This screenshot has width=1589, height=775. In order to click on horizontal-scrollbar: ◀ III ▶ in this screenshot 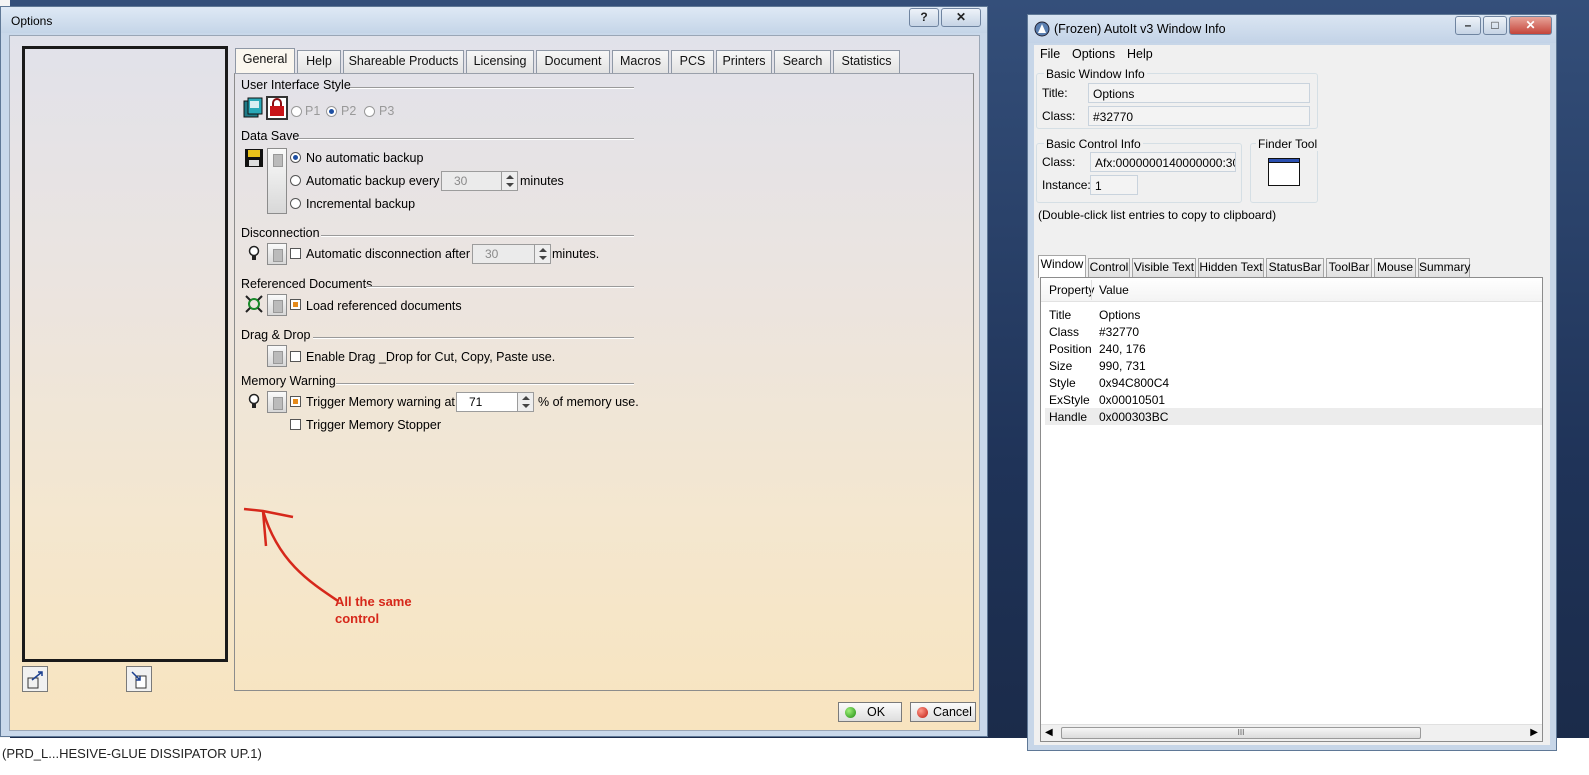, I will do `click(1291, 732)`.